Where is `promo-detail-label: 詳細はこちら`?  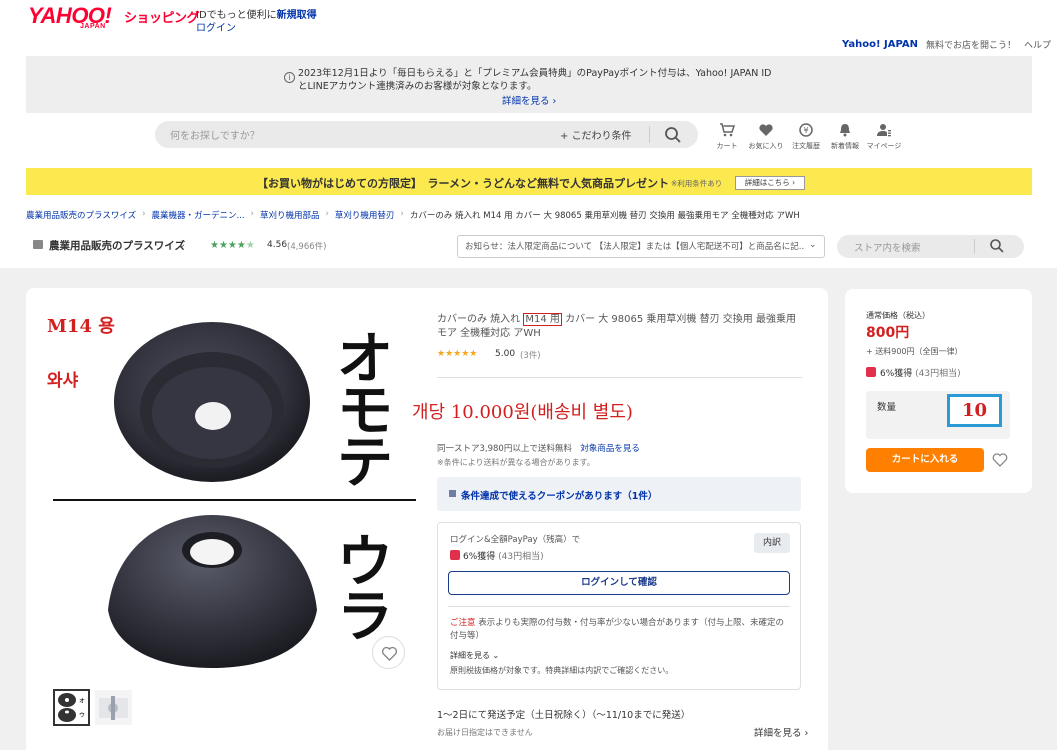 promo-detail-label: 詳細はこちら is located at coordinates (767, 182).